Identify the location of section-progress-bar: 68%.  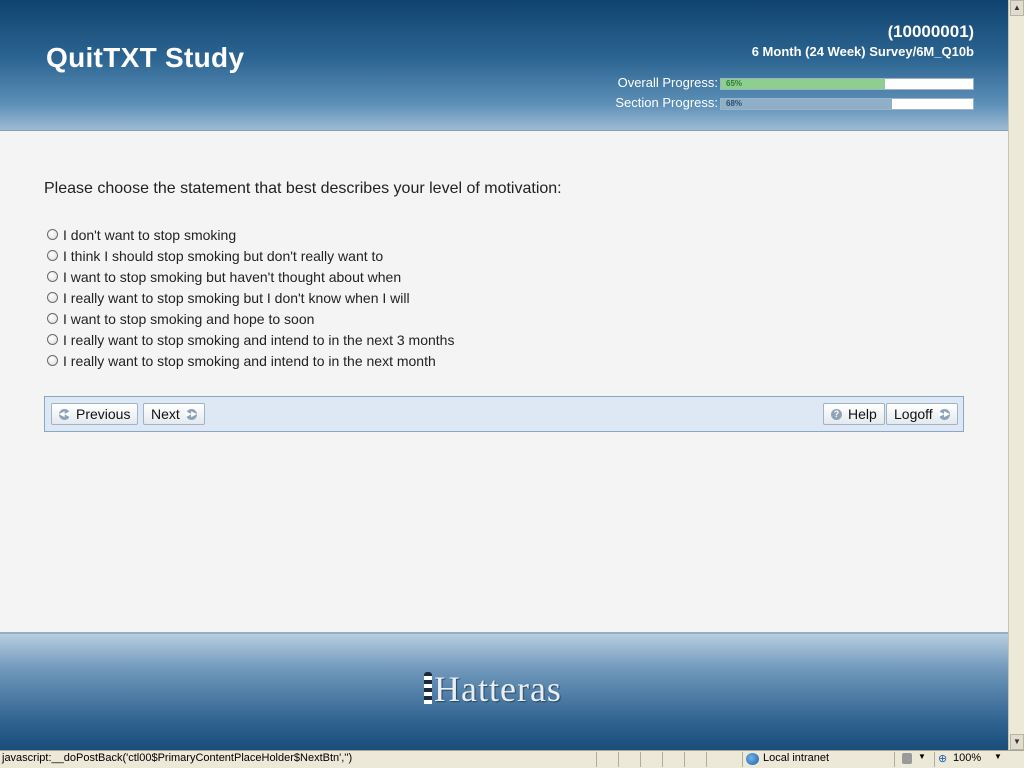
(847, 104).